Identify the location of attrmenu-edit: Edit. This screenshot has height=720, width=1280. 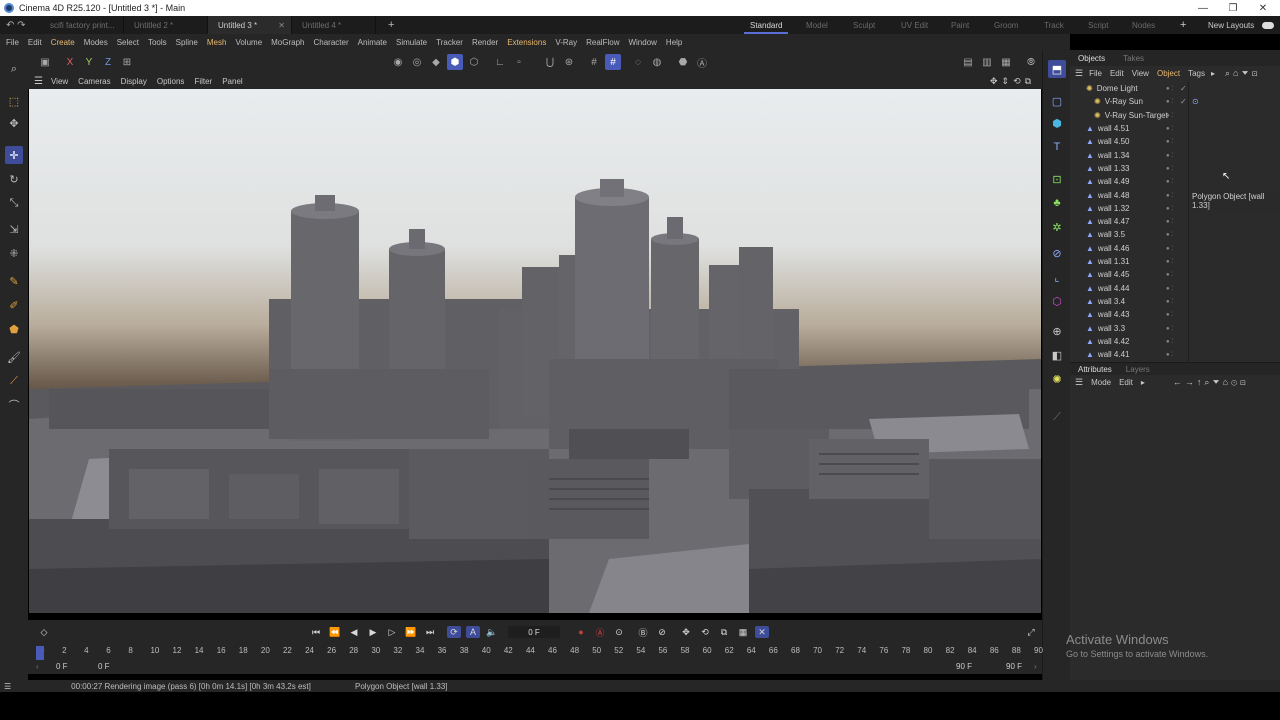
(1126, 382).